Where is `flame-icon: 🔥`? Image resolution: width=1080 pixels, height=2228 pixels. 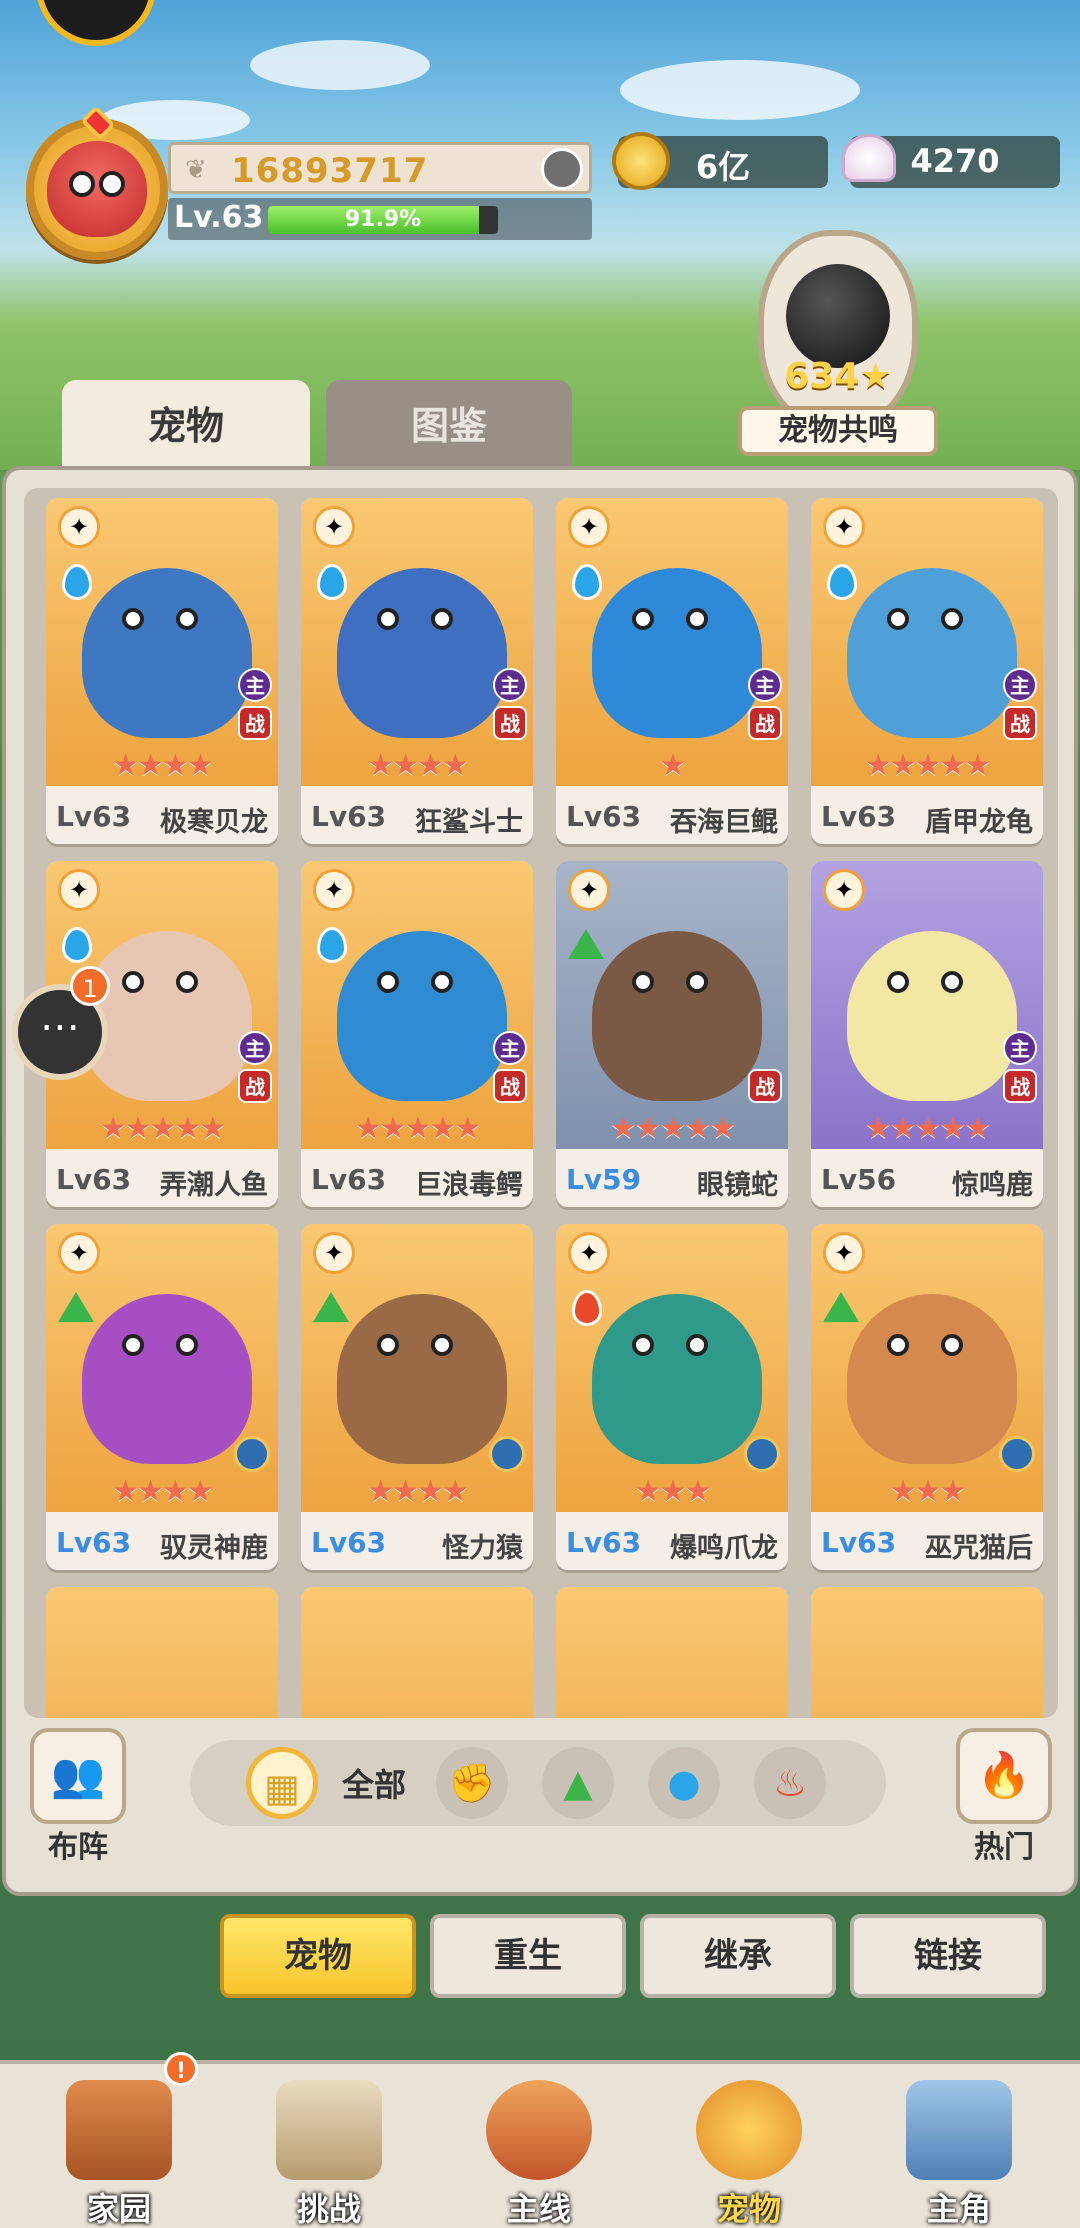 flame-icon: 🔥 is located at coordinates (1004, 1775).